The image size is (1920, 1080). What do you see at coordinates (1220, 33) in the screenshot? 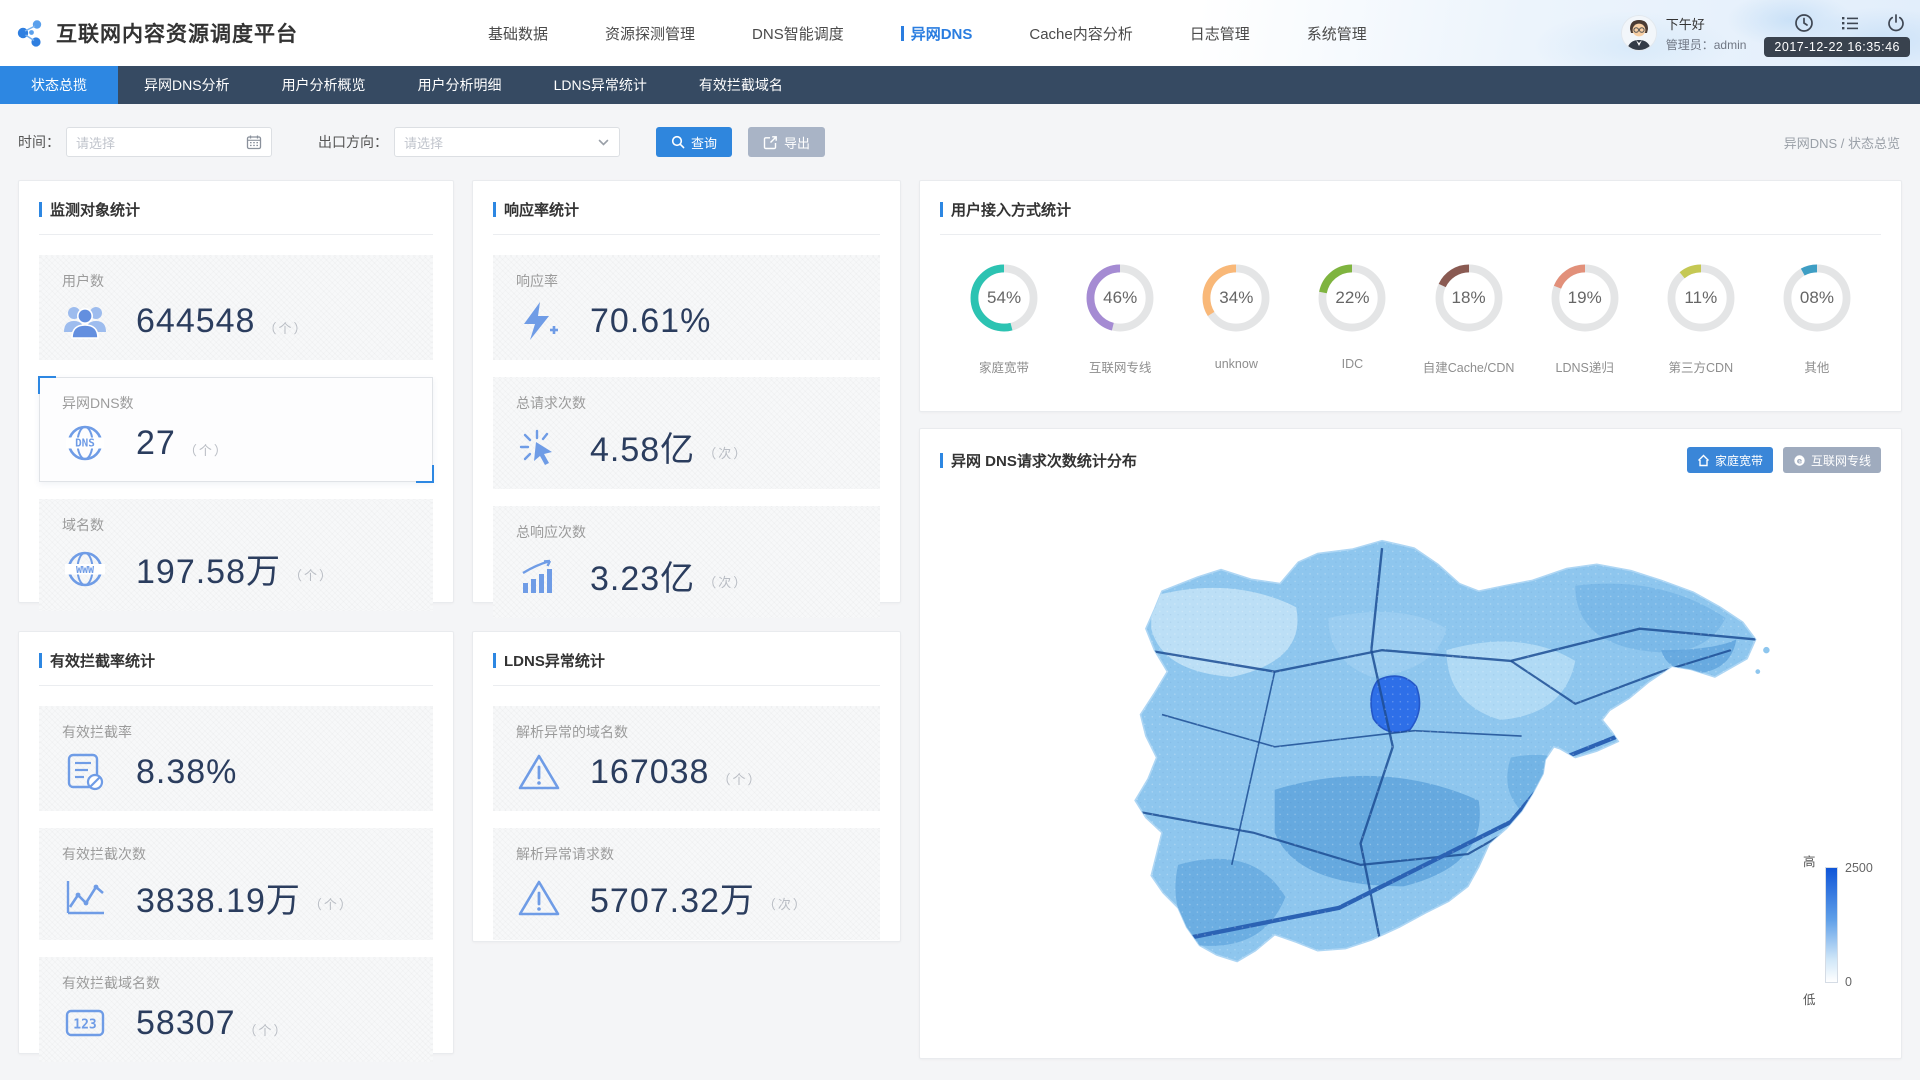
I see `nav-item-log-management: 日志管理` at bounding box center [1220, 33].